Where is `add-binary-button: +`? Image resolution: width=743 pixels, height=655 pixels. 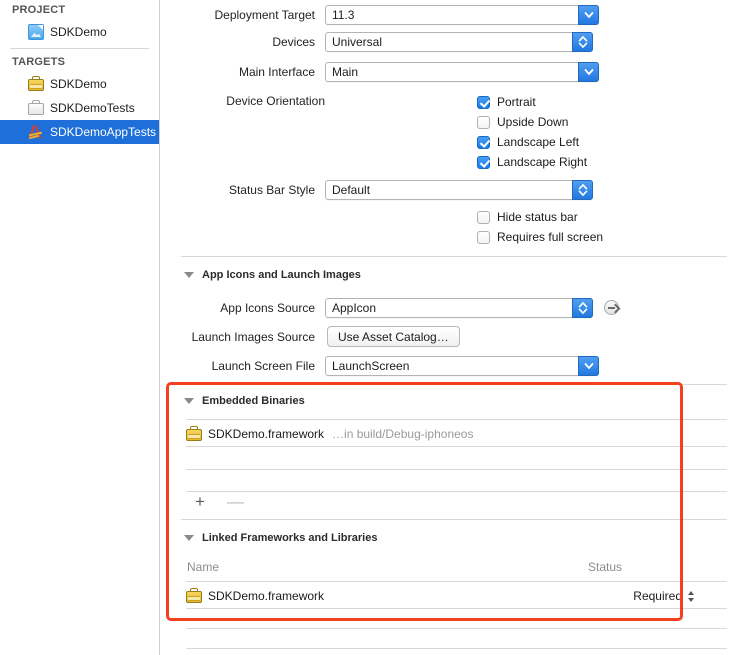
add-binary-button: + is located at coordinates (200, 501).